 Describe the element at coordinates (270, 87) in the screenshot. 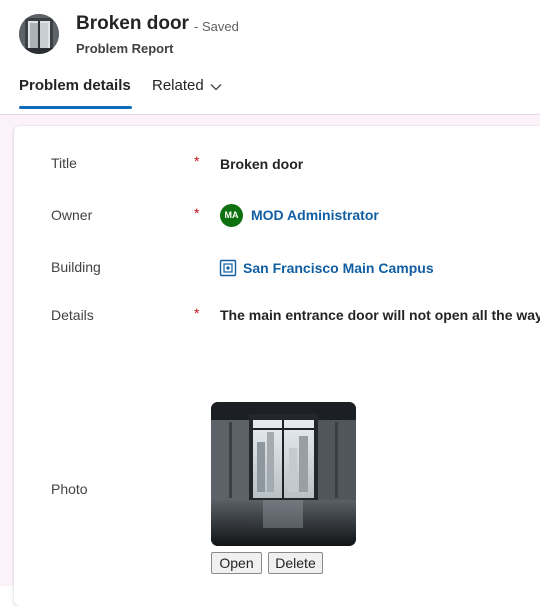

I see `tab-list: Problem details Related` at that location.